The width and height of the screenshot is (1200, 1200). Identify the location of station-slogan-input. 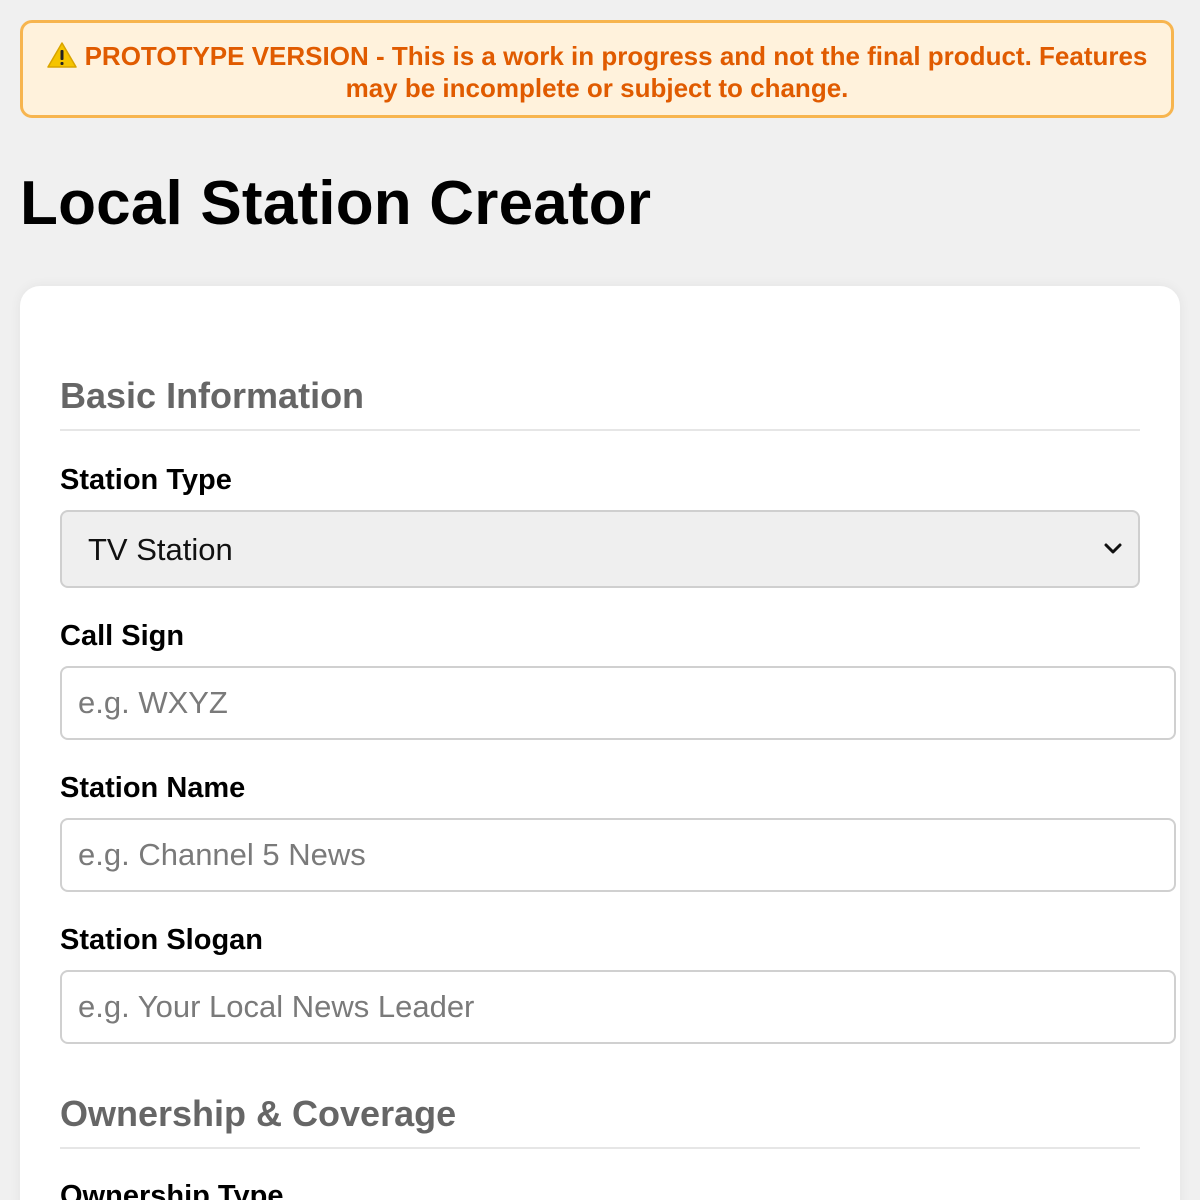
(618, 1007).